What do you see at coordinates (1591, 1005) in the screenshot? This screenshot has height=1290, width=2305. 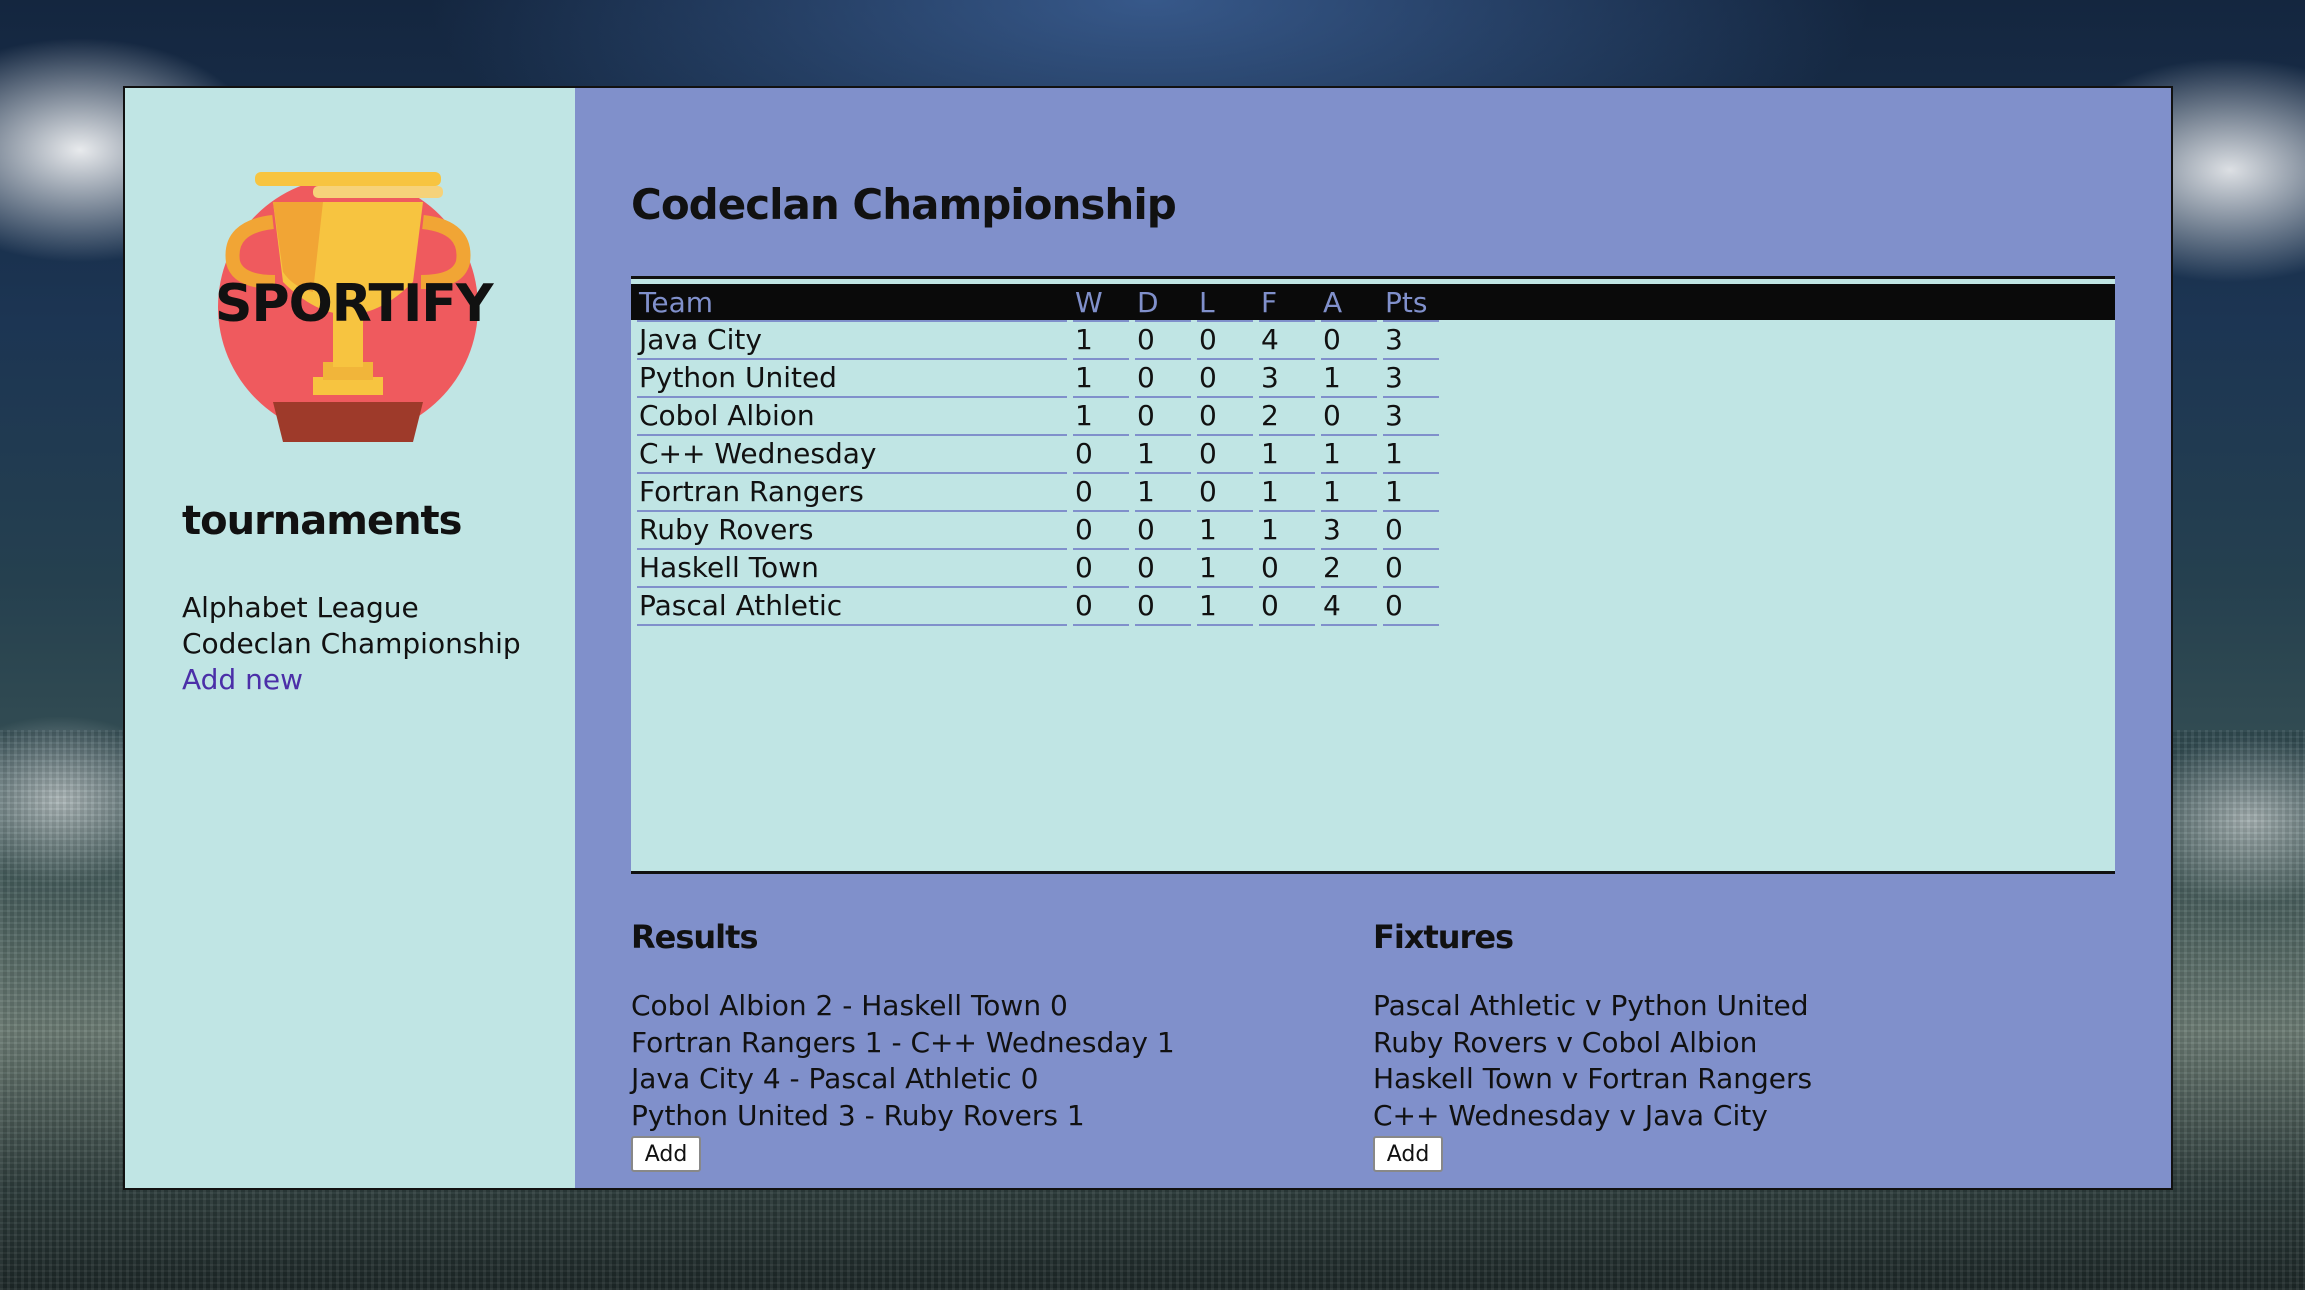 I see `fixture-item: Pascal Athletic v Python United` at bounding box center [1591, 1005].